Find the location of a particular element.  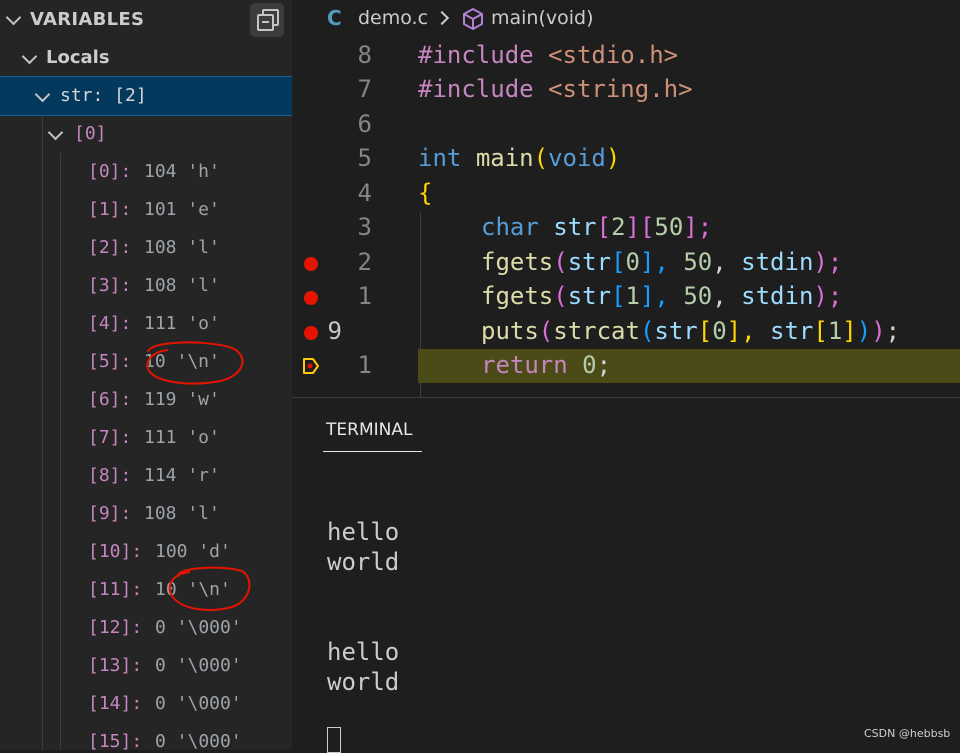

tab-terminal: TERMINAL is located at coordinates (369, 430).